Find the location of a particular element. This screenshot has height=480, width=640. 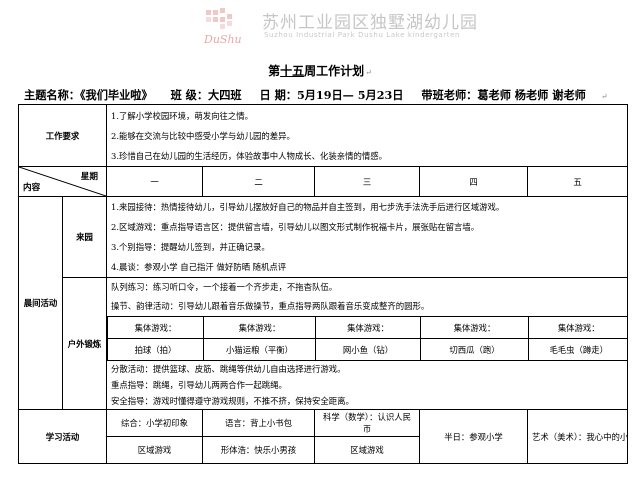

weekday-tue: 二 is located at coordinates (258, 181).